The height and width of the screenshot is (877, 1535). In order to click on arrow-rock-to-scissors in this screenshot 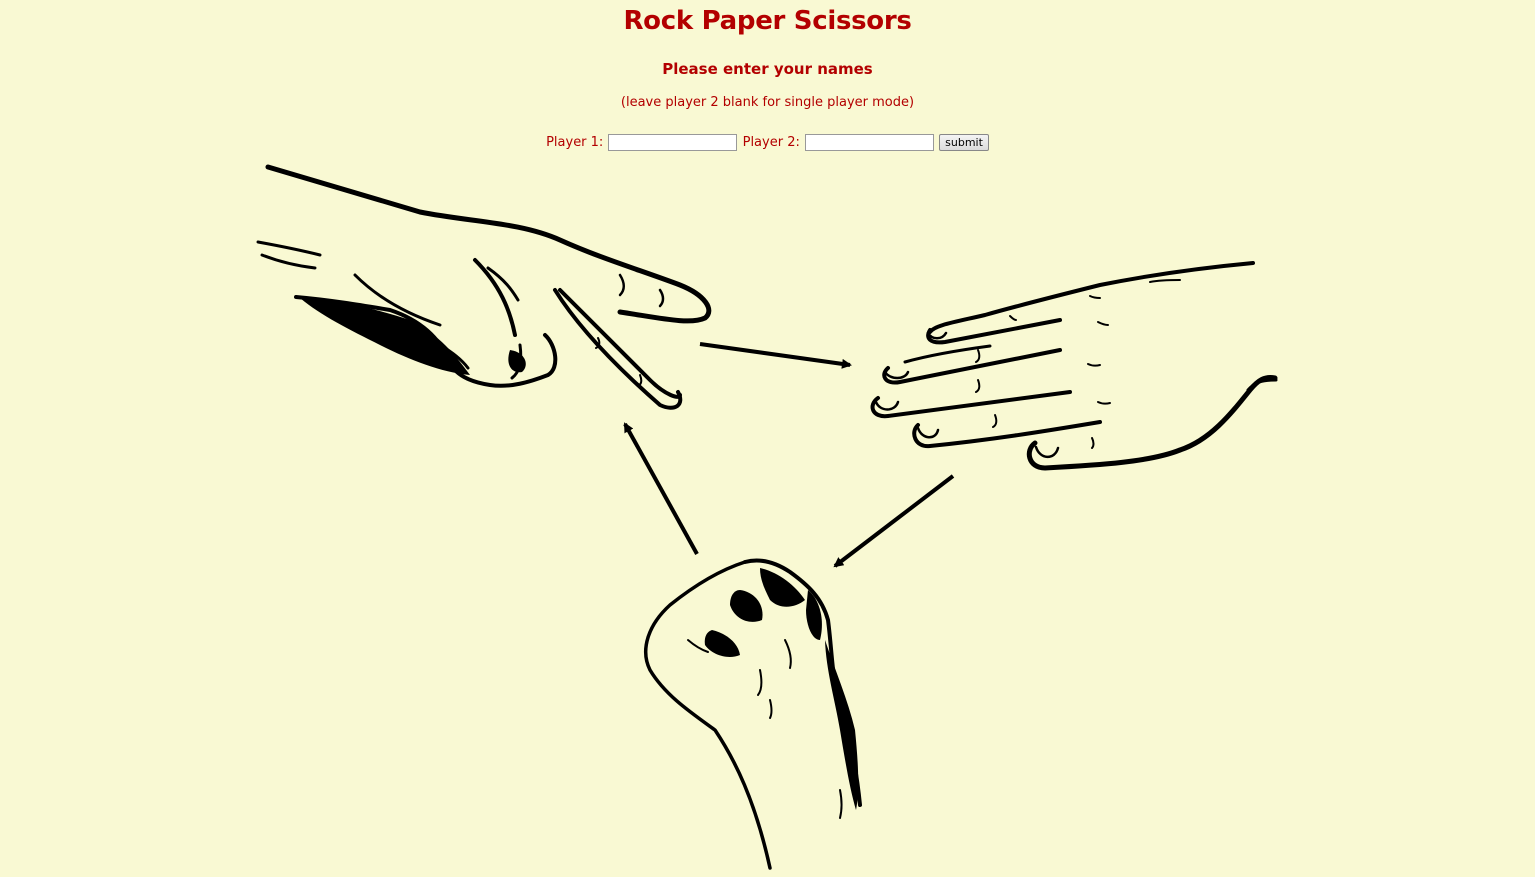, I will do `click(661, 488)`.